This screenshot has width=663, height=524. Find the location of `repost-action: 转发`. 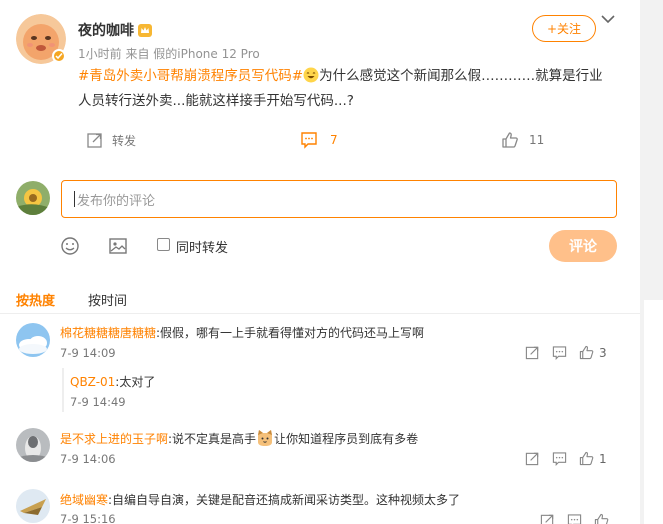

repost-action: 转发 is located at coordinates (111, 140).